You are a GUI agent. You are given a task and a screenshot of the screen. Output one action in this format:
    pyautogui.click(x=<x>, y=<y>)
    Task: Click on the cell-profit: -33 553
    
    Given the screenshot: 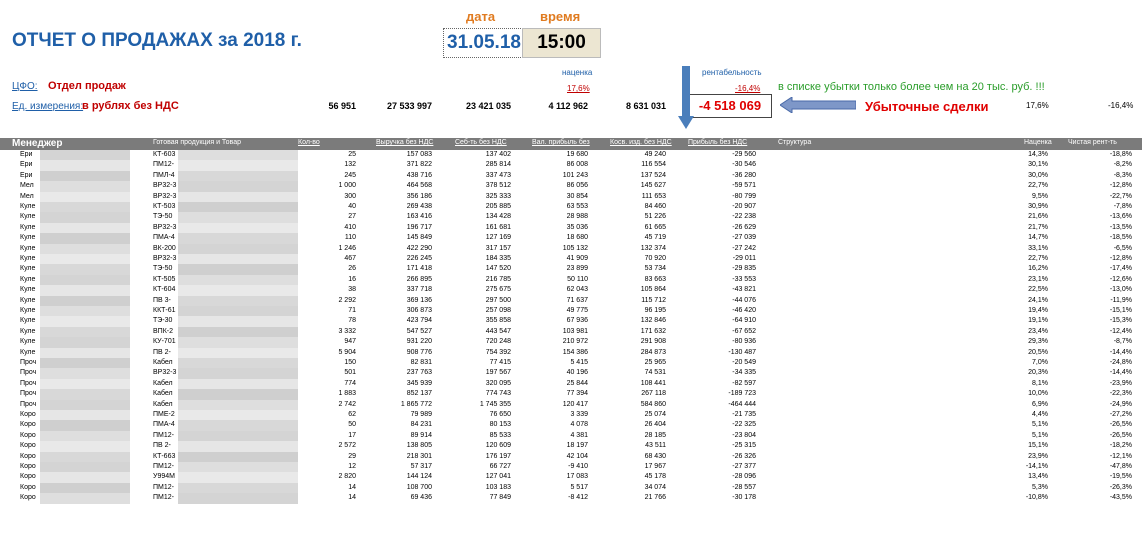 What is the action you would take?
    pyautogui.click(x=728, y=280)
    